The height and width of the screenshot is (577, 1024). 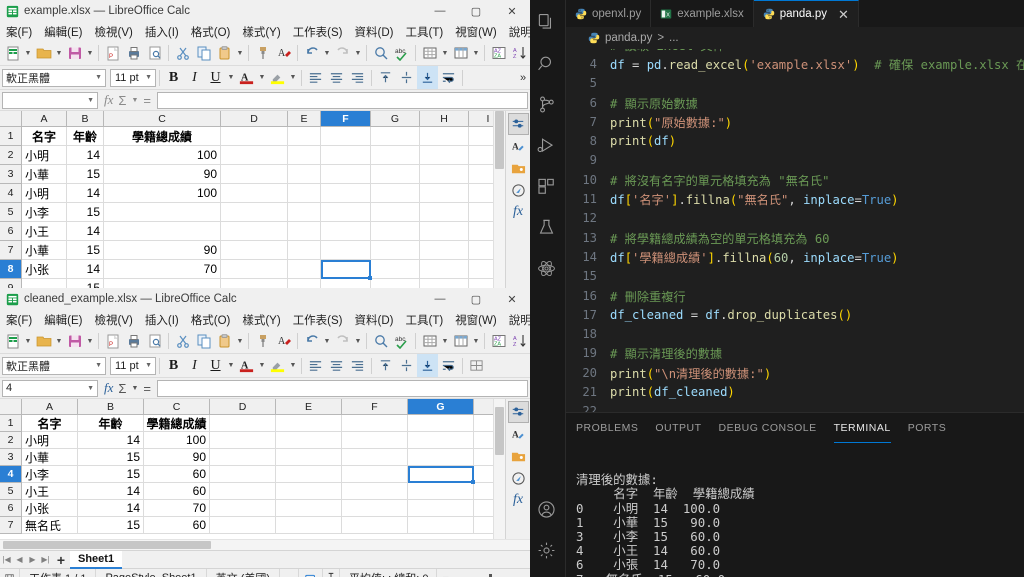 What do you see at coordinates (795, 179) in the screenshot?
I see `code-line: 10 # 將沒有名字的單元格填充為 "無名氏"` at bounding box center [795, 179].